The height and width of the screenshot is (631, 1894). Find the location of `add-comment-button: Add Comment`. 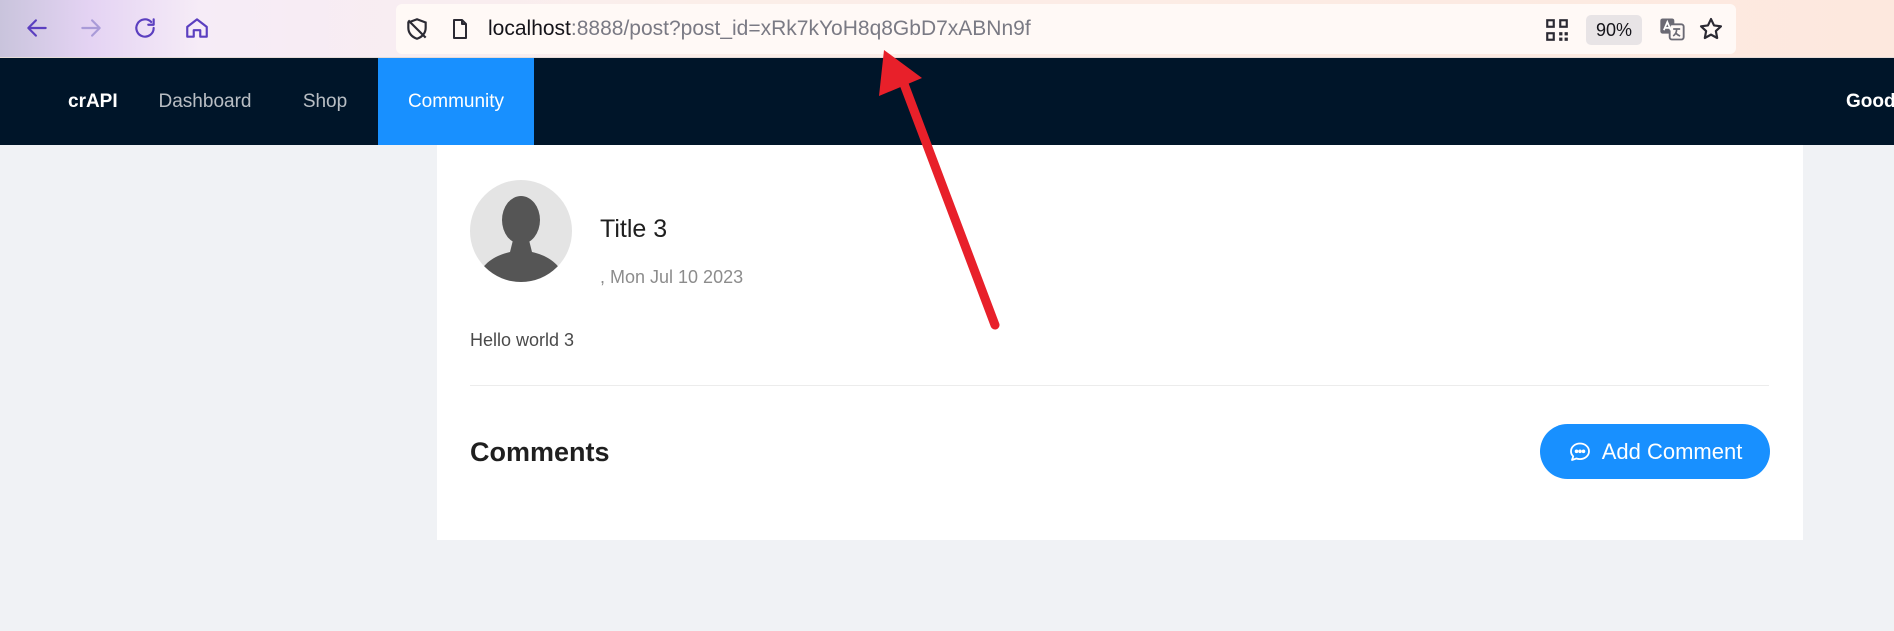

add-comment-button: Add Comment is located at coordinates (1655, 451).